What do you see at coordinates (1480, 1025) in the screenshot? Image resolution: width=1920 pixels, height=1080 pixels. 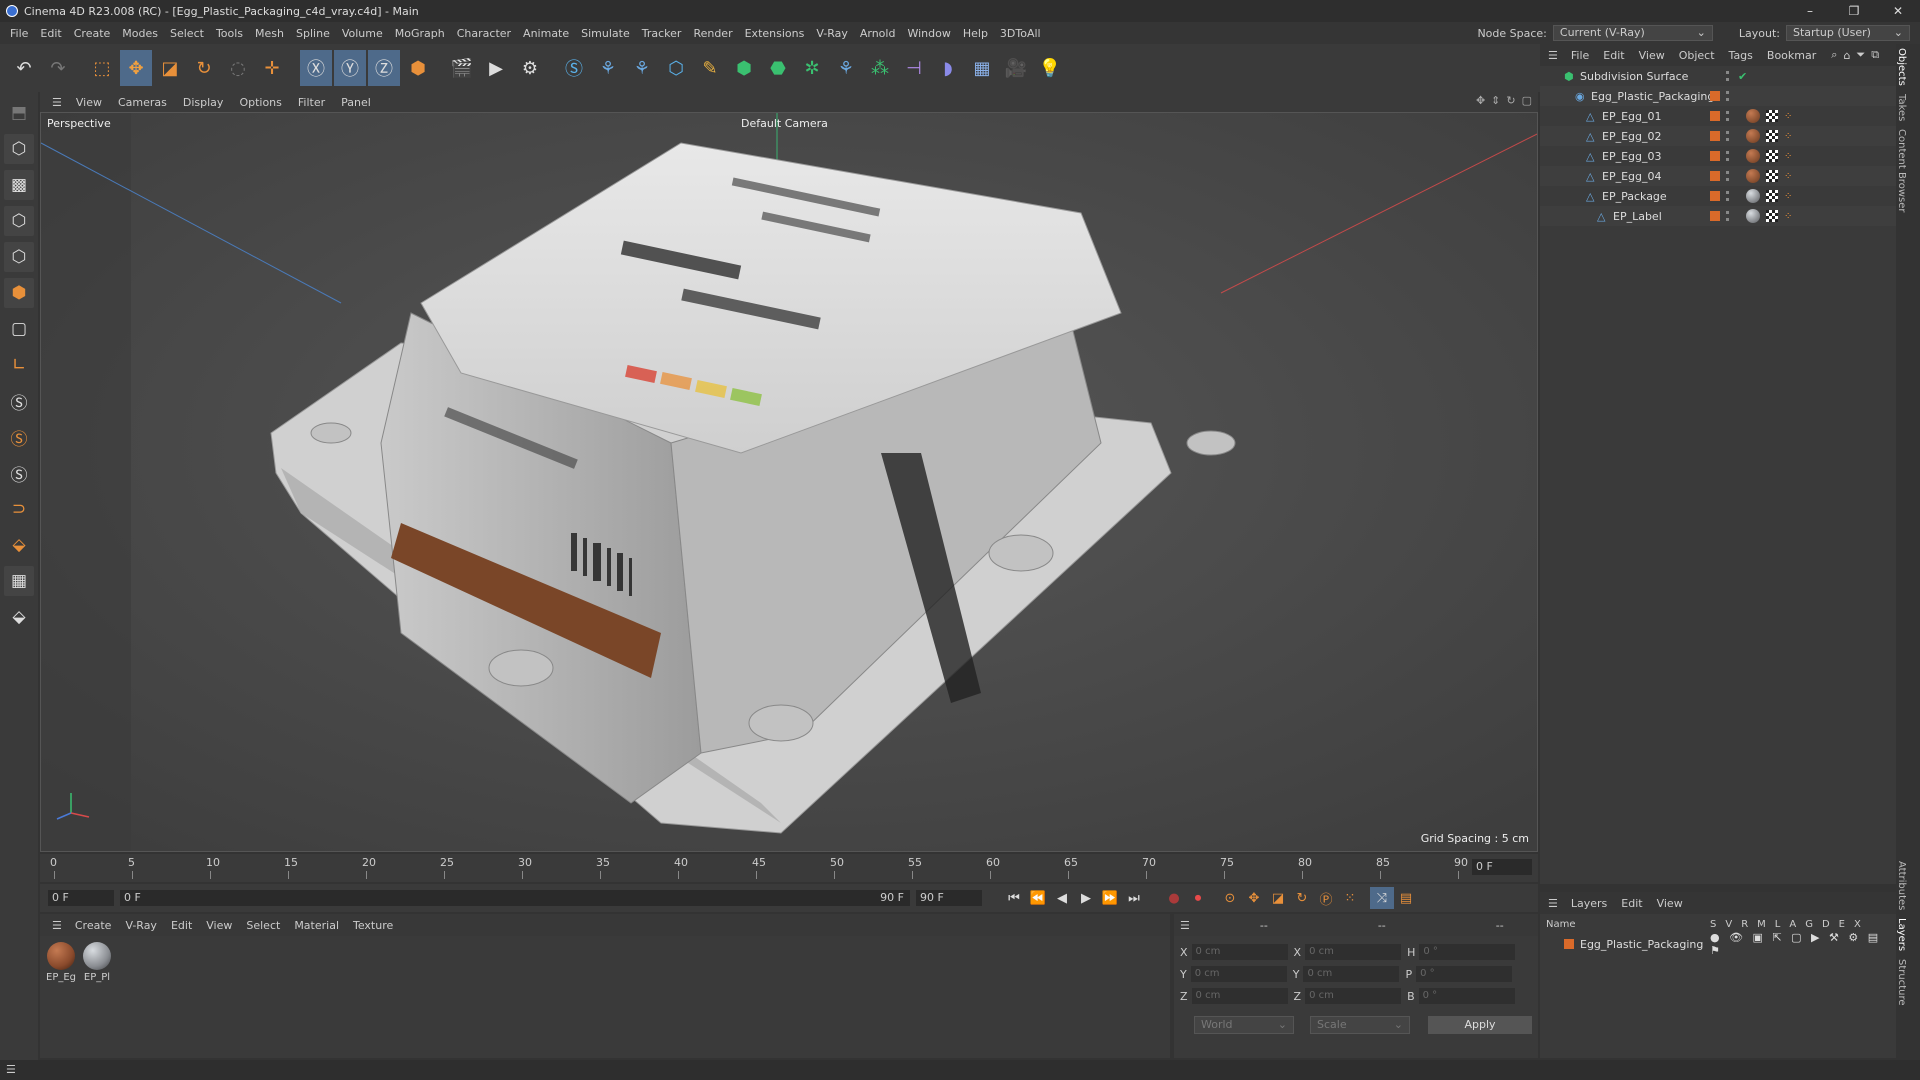 I see `apply-button: Apply` at bounding box center [1480, 1025].